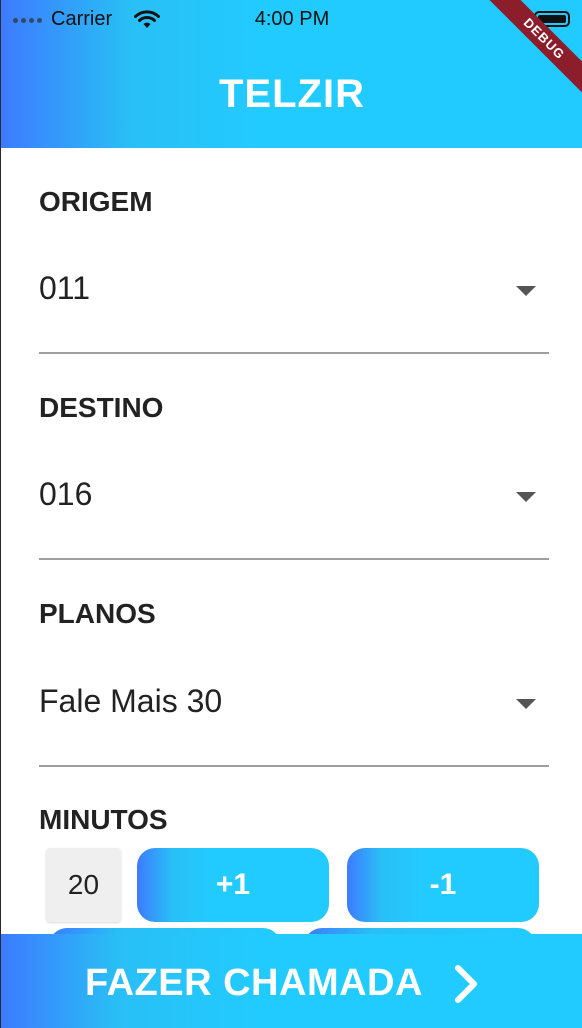  I want to click on origem-dropdown: 011, so click(294, 298).